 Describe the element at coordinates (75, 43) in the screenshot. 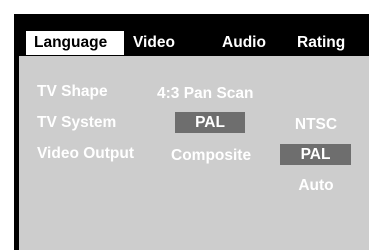

I see `tab-language: Language` at that location.